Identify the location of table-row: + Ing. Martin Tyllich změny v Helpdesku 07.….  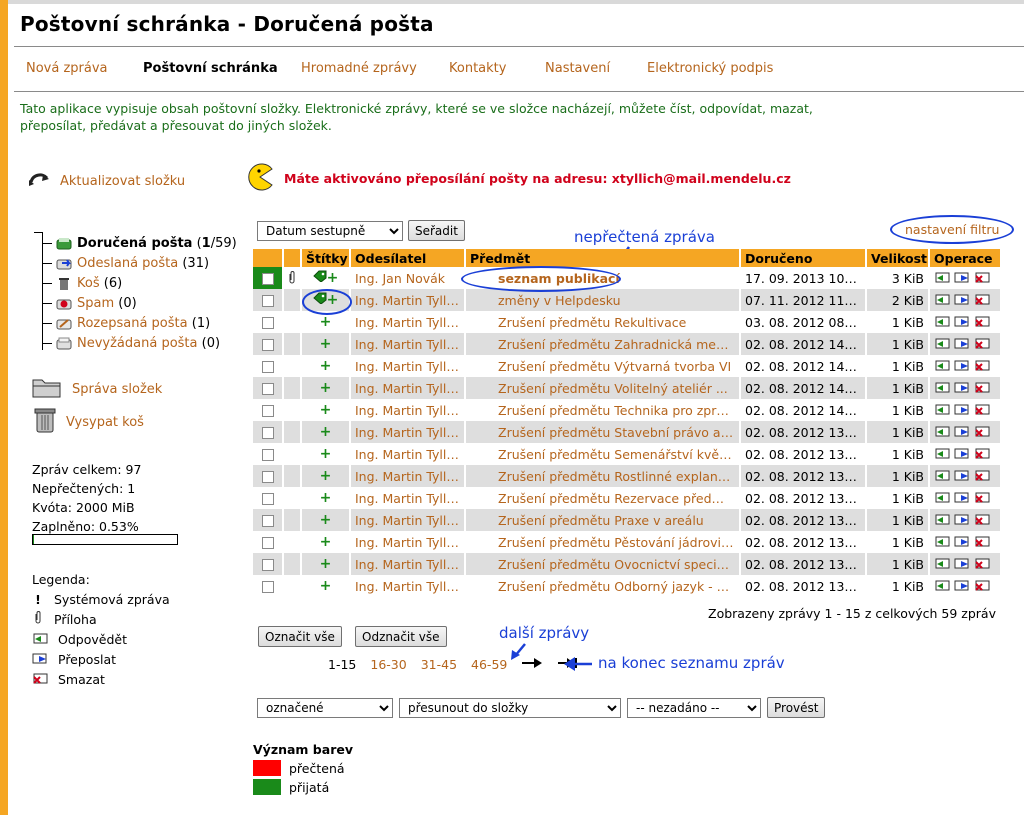
(627, 300).